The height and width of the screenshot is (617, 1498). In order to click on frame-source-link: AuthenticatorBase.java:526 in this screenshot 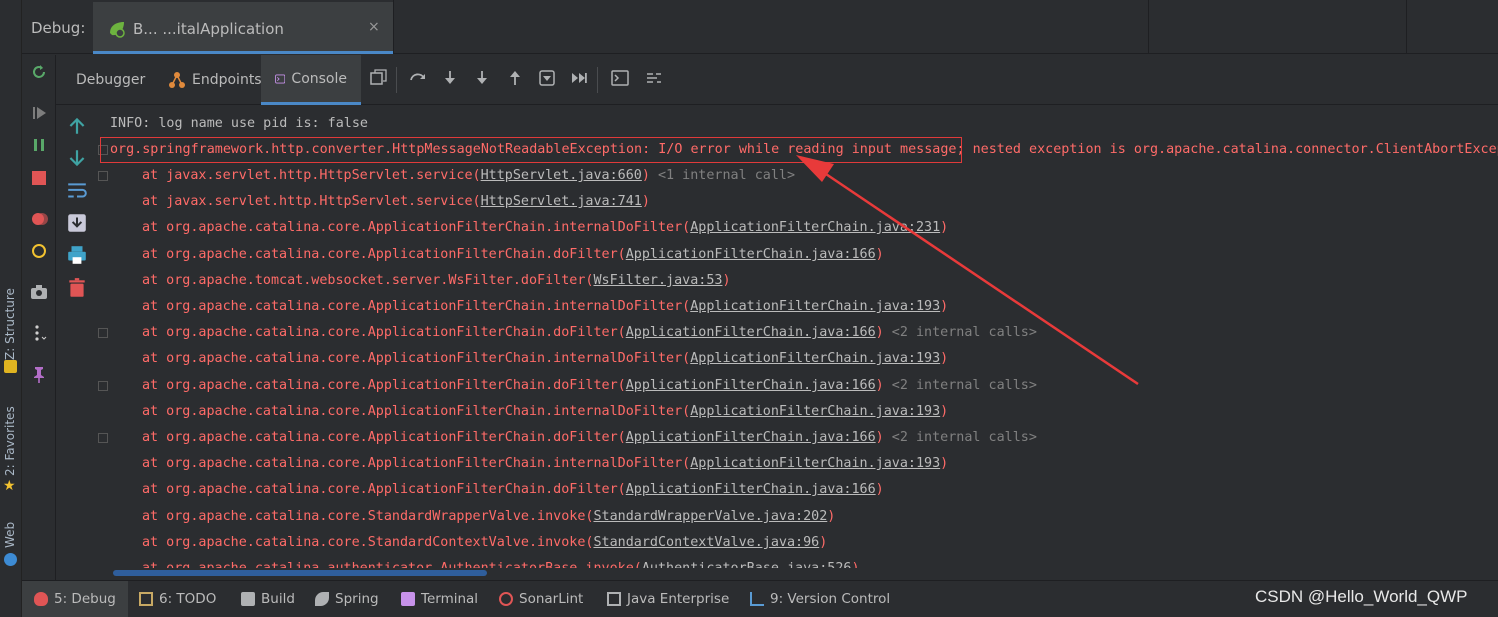, I will do `click(747, 564)`.